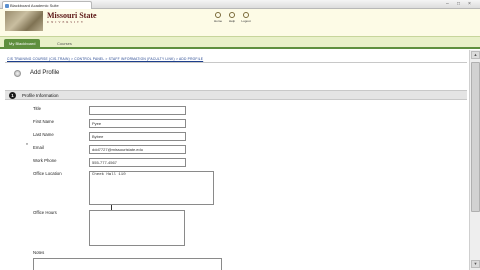 The width and height of the screenshot is (480, 270). Describe the element at coordinates (469, 4) in the screenshot. I see `close-icon: ×` at that location.